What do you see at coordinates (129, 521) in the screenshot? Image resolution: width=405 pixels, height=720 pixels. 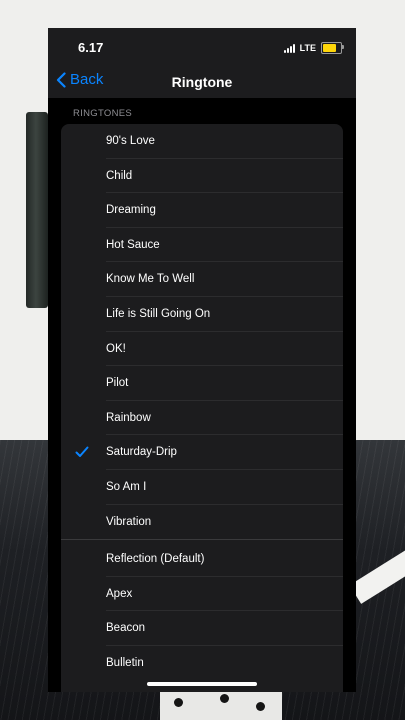 I see `ringtone-label: Vibration` at bounding box center [129, 521].